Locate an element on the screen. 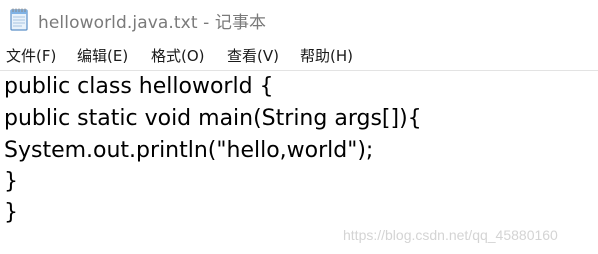  menu-file: 文件(F) is located at coordinates (31, 55).